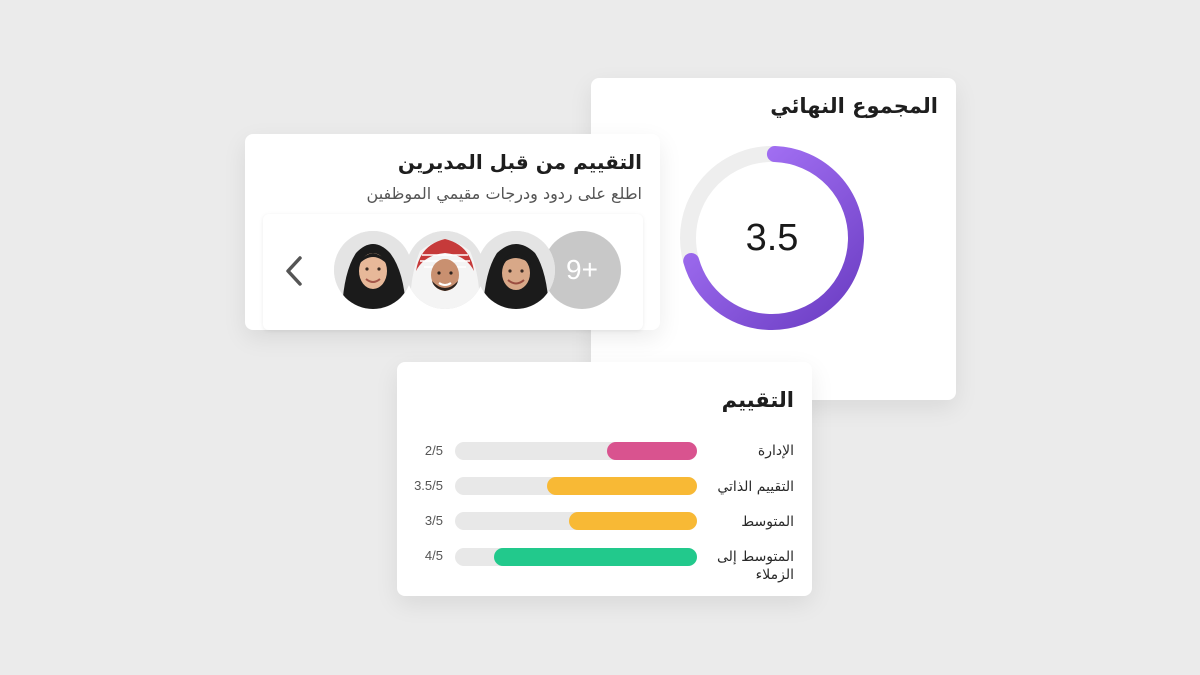  Describe the element at coordinates (767, 522) in the screenshot. I see `rating-row-label: المتوسط` at that location.